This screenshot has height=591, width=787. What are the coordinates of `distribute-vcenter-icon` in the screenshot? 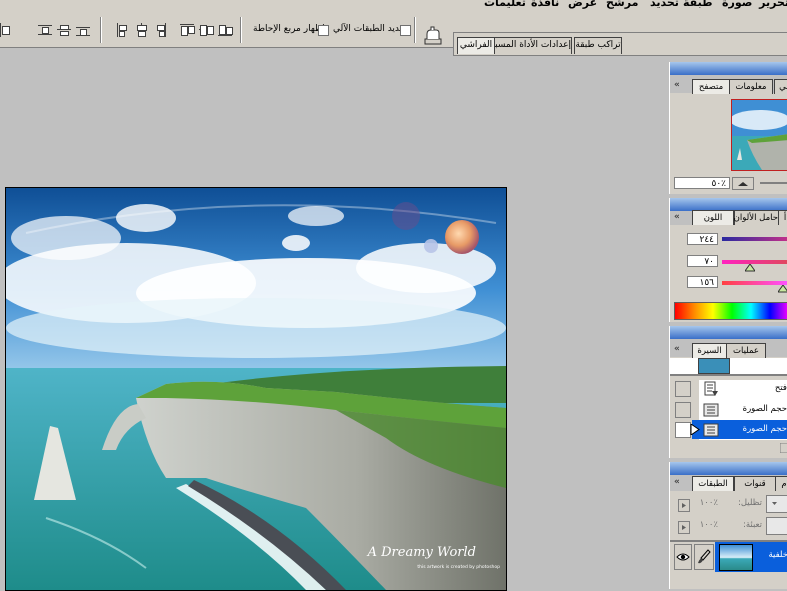 It's located at (64, 30).